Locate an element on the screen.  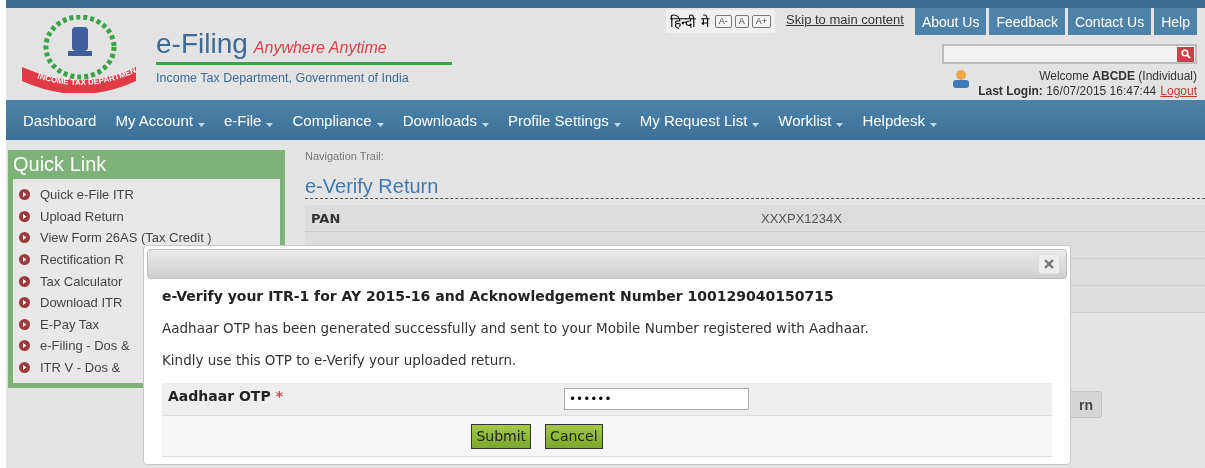
dialog-message: Kindly use this OTP to e-Verify your uploaded return. is located at coordinates (340, 360).